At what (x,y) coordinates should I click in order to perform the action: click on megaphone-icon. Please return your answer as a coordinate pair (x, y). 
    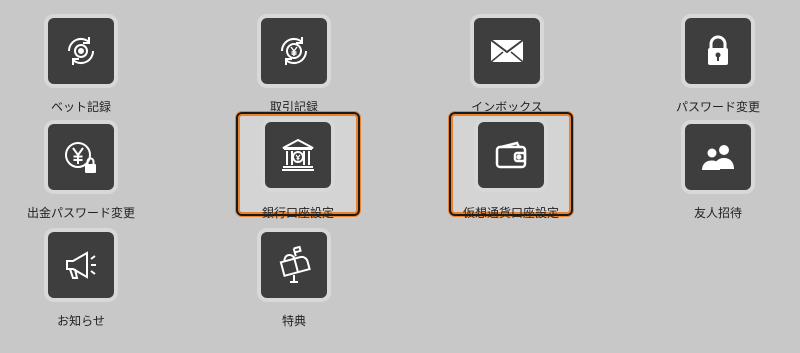
    Looking at the image, I should click on (81, 265).